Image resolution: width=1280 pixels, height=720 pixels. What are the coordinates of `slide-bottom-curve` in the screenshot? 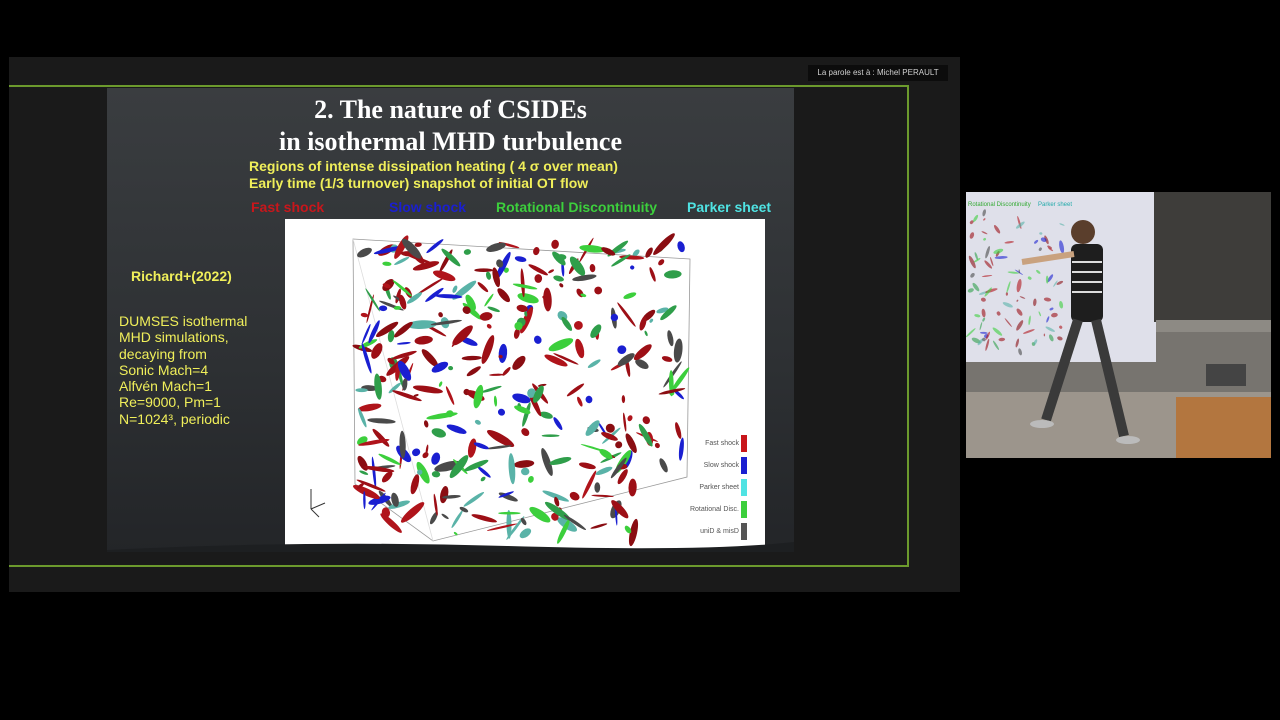 It's located at (450, 547).